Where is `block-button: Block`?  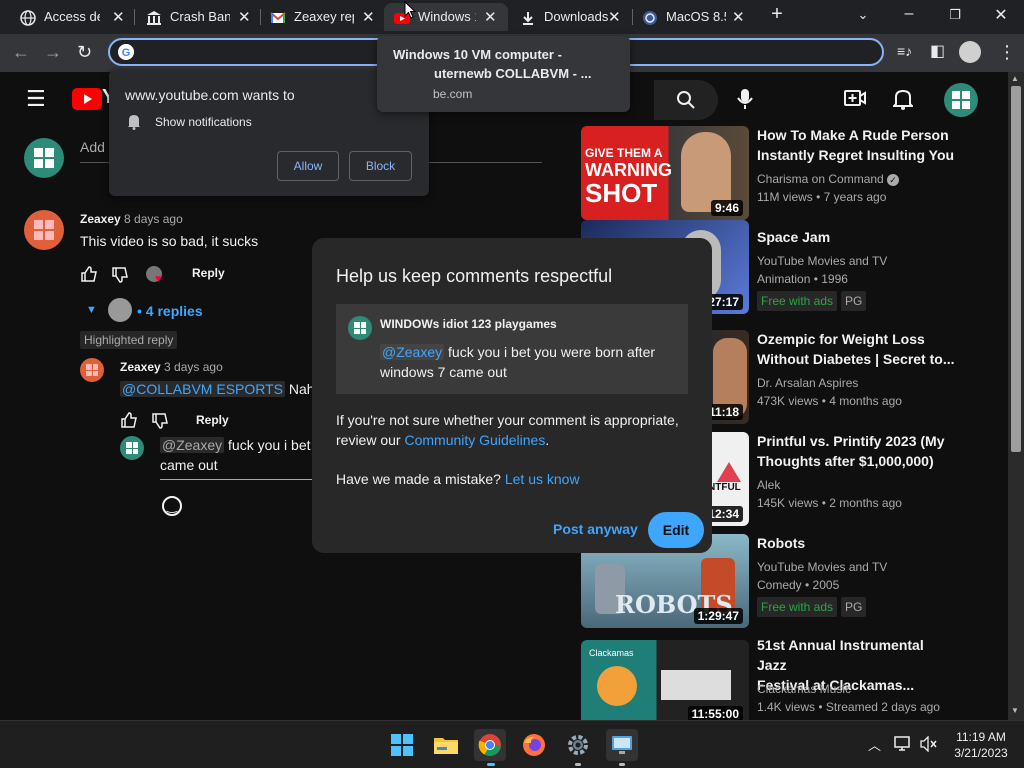 block-button: Block is located at coordinates (380, 166).